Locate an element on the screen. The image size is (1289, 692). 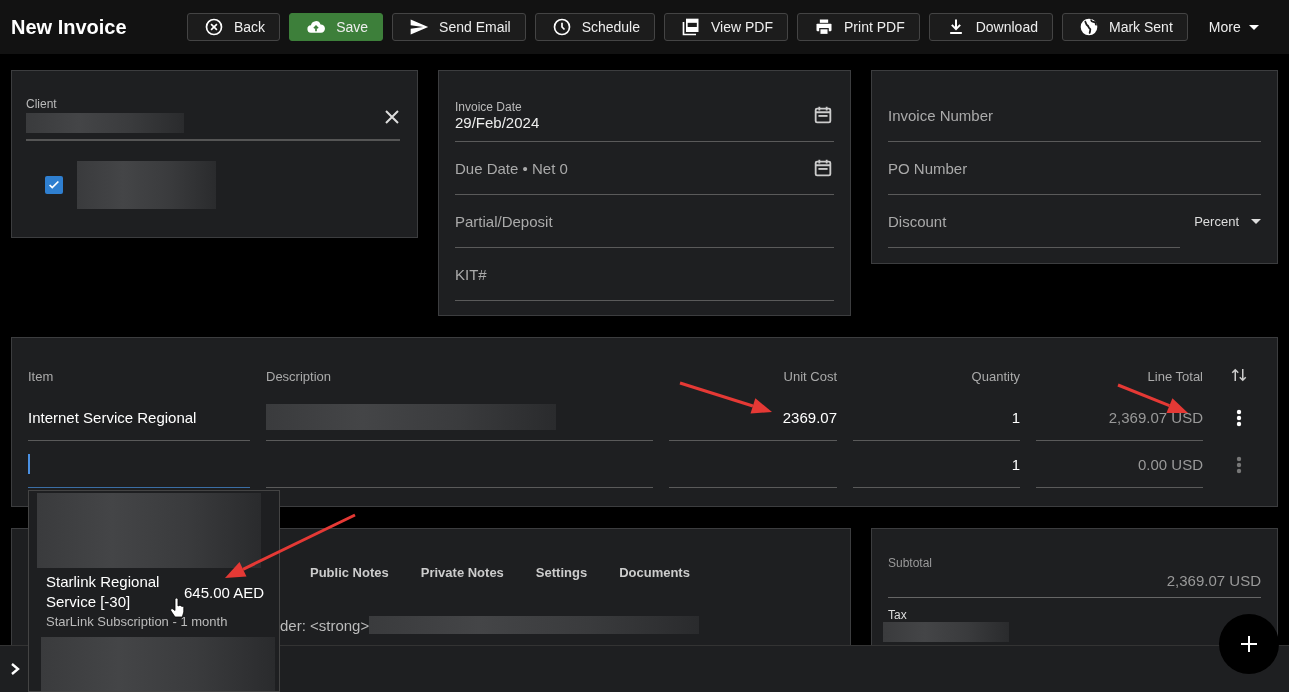
sort-icon is located at coordinates (1239, 375).